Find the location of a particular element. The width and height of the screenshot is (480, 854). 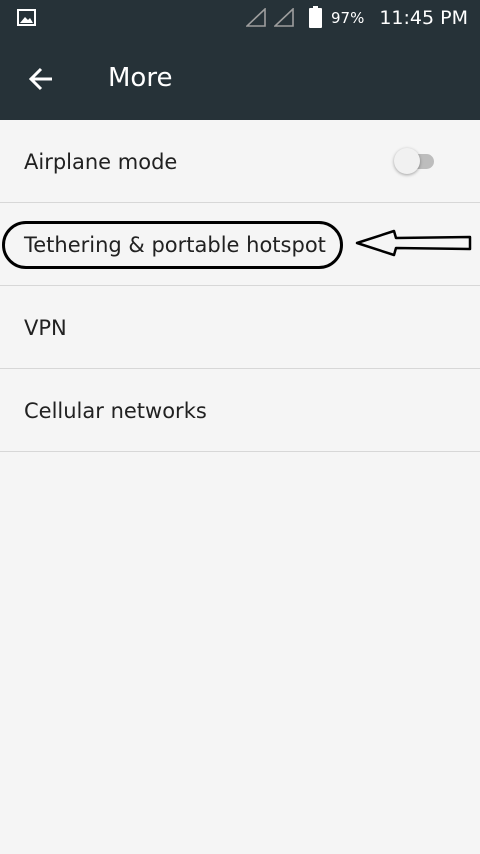

arrow-back-icon is located at coordinates (40, 79).